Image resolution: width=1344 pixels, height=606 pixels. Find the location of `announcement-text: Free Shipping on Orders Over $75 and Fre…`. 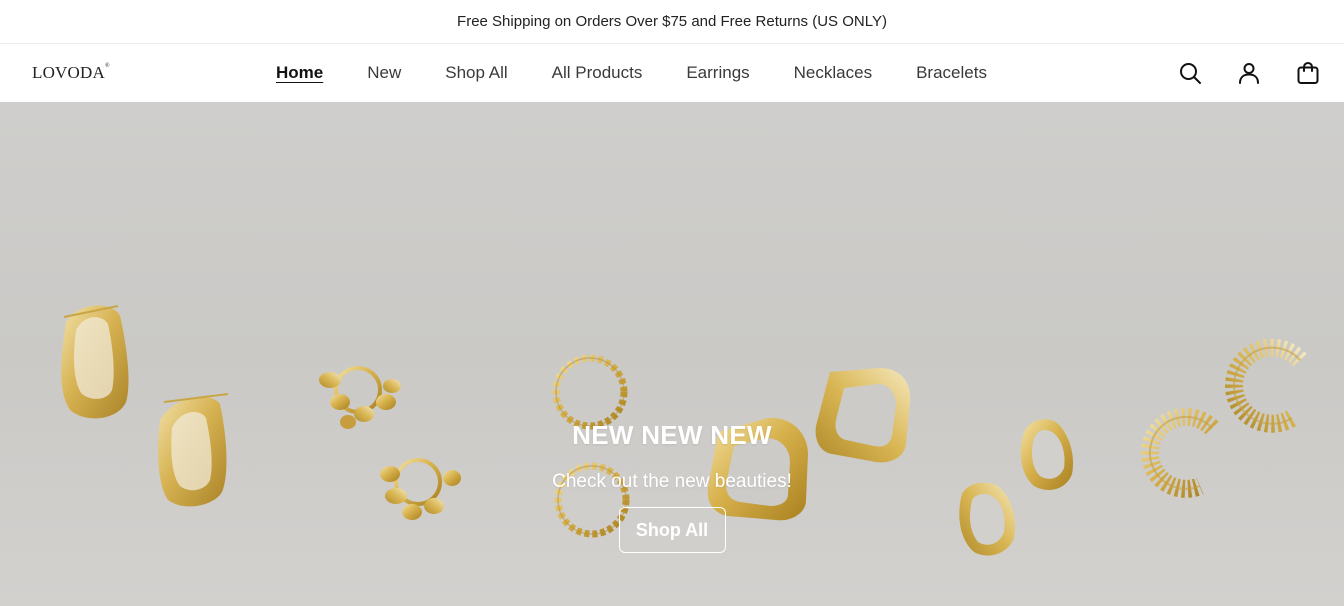

announcement-text: Free Shipping on Orders Over $75 and Fre… is located at coordinates (672, 21).